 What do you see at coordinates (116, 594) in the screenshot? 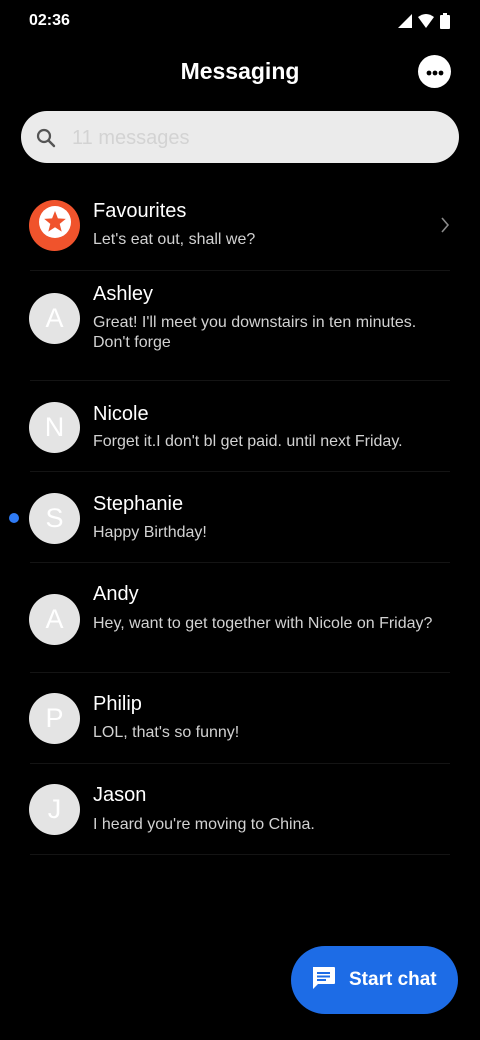
I see `conversation-name: Andy` at bounding box center [116, 594].